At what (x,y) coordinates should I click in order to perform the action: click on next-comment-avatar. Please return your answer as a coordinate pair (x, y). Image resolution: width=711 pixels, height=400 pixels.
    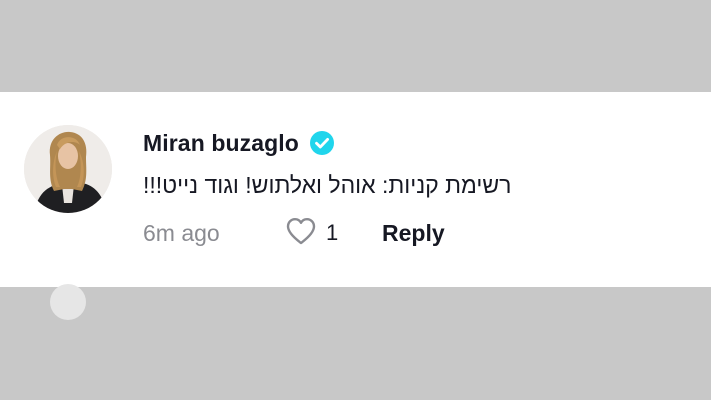
    Looking at the image, I should click on (68, 302).